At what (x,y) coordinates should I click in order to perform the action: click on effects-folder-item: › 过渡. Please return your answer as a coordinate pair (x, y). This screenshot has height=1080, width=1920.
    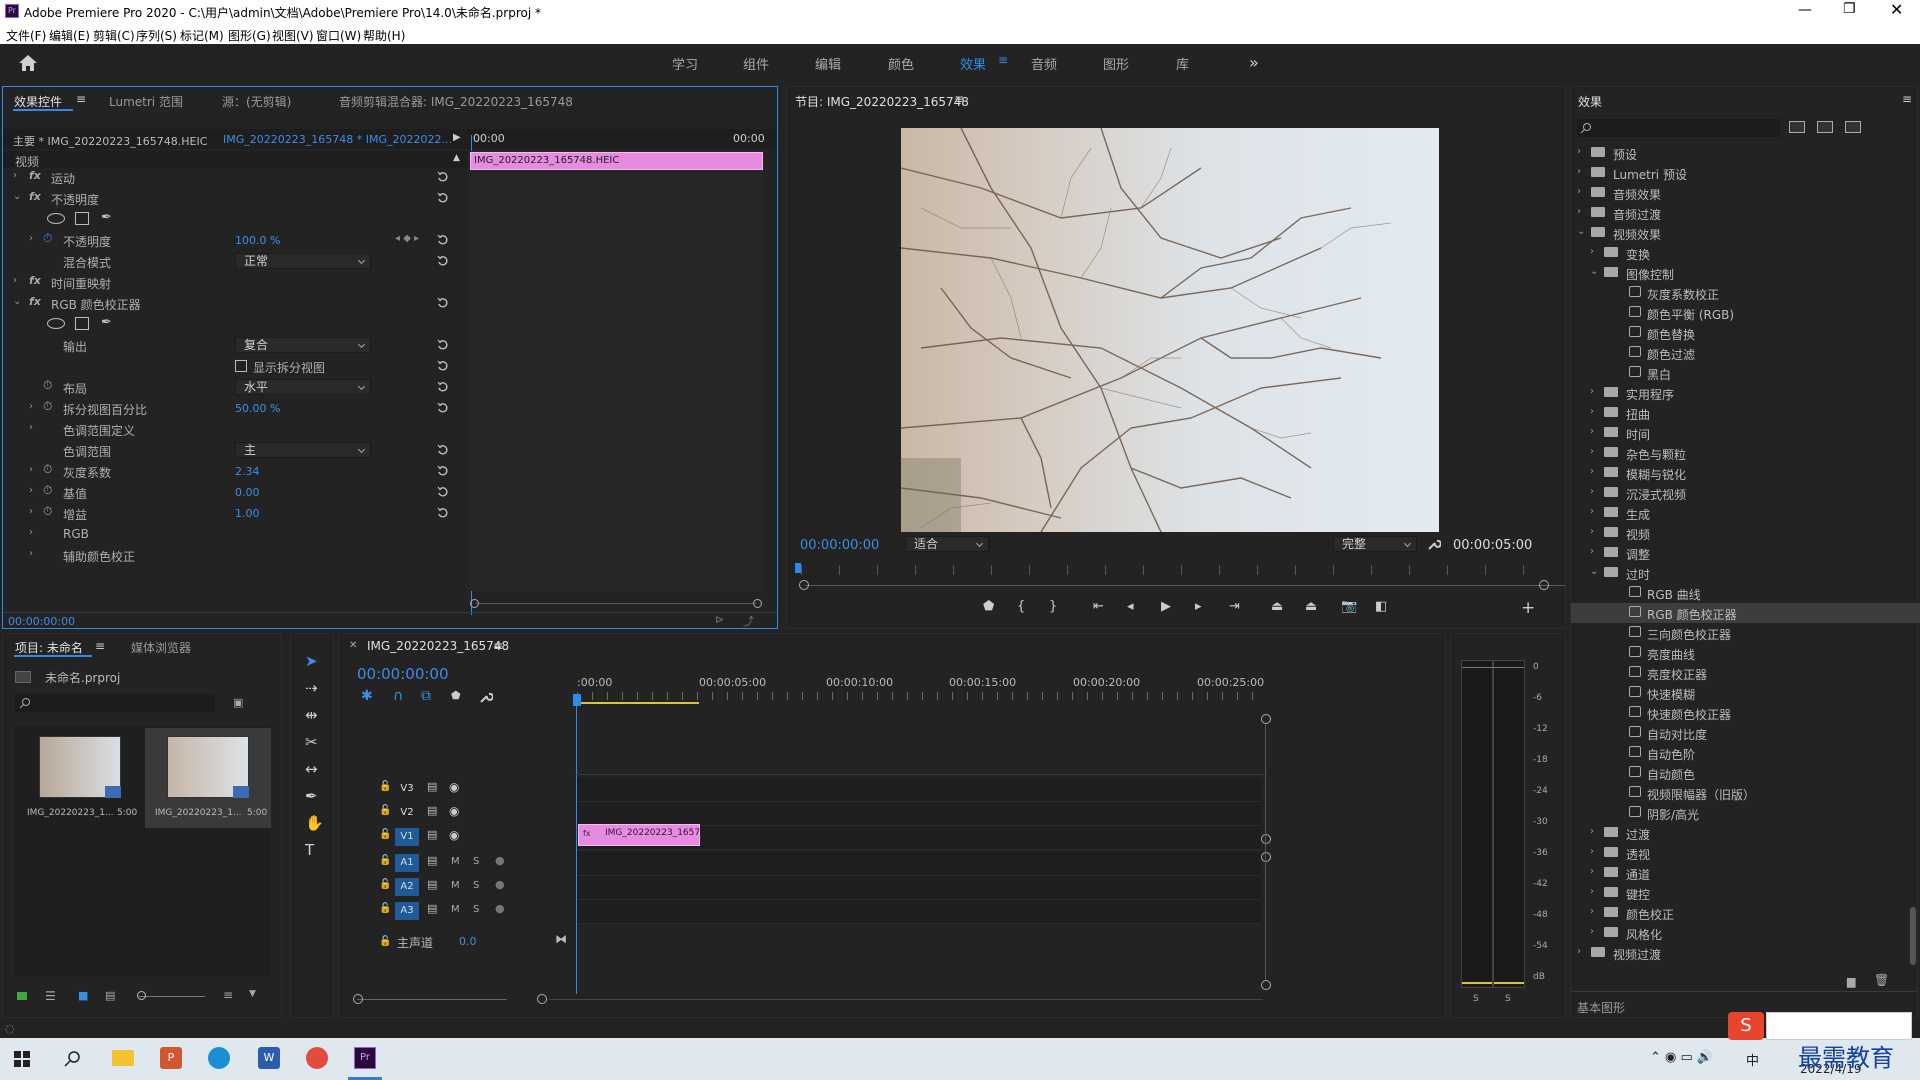
    Looking at the image, I should click on (1745, 833).